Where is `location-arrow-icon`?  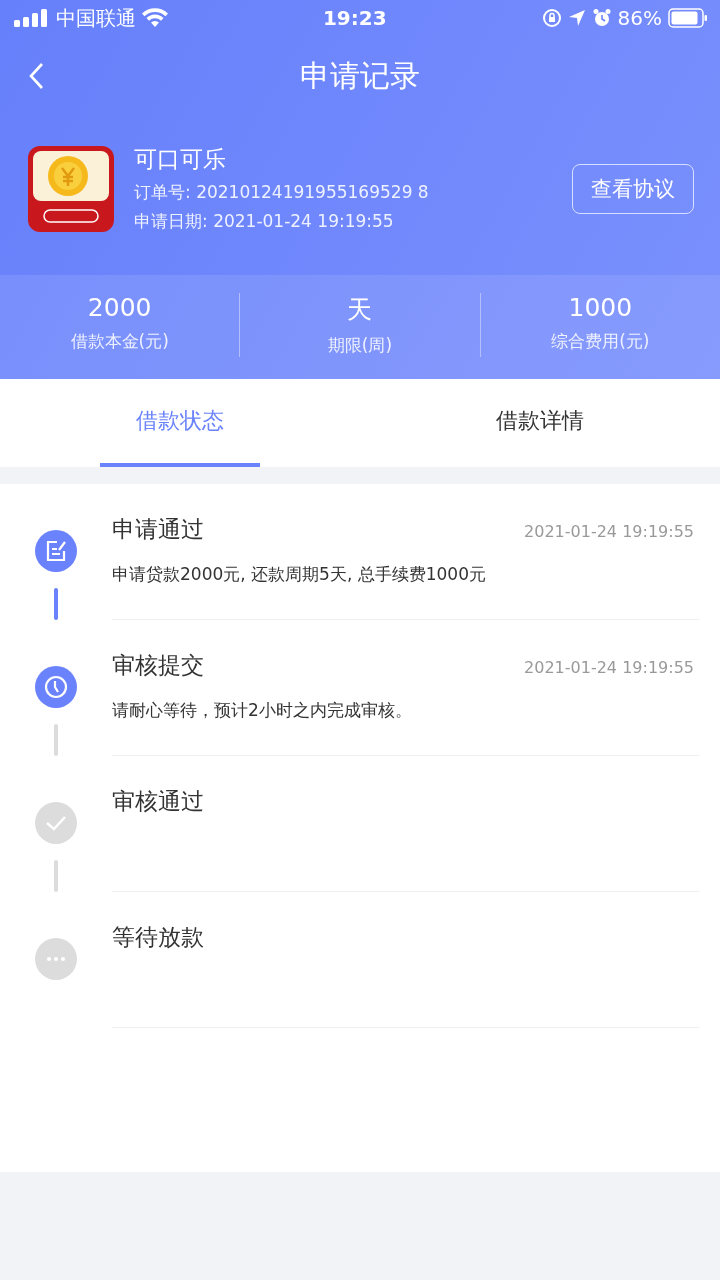
location-arrow-icon is located at coordinates (576, 18).